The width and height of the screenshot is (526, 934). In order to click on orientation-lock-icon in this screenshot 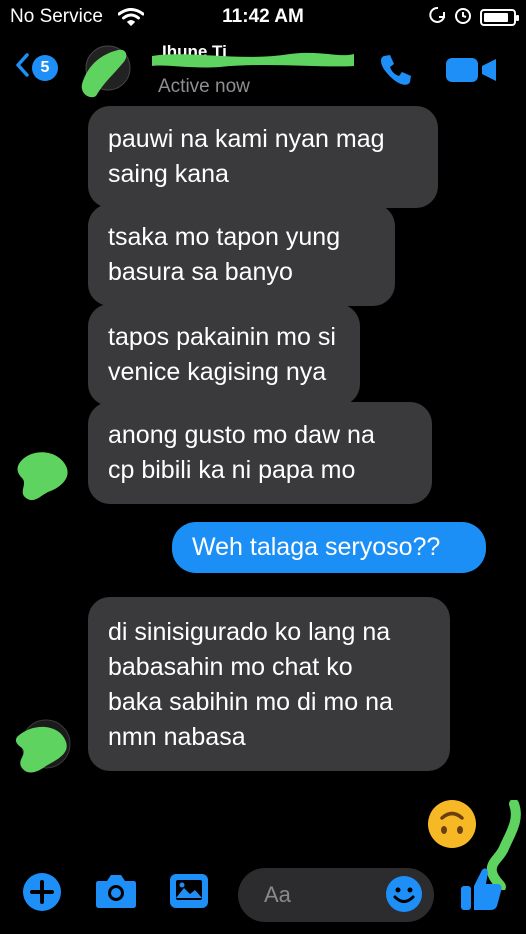, I will do `click(437, 17)`.